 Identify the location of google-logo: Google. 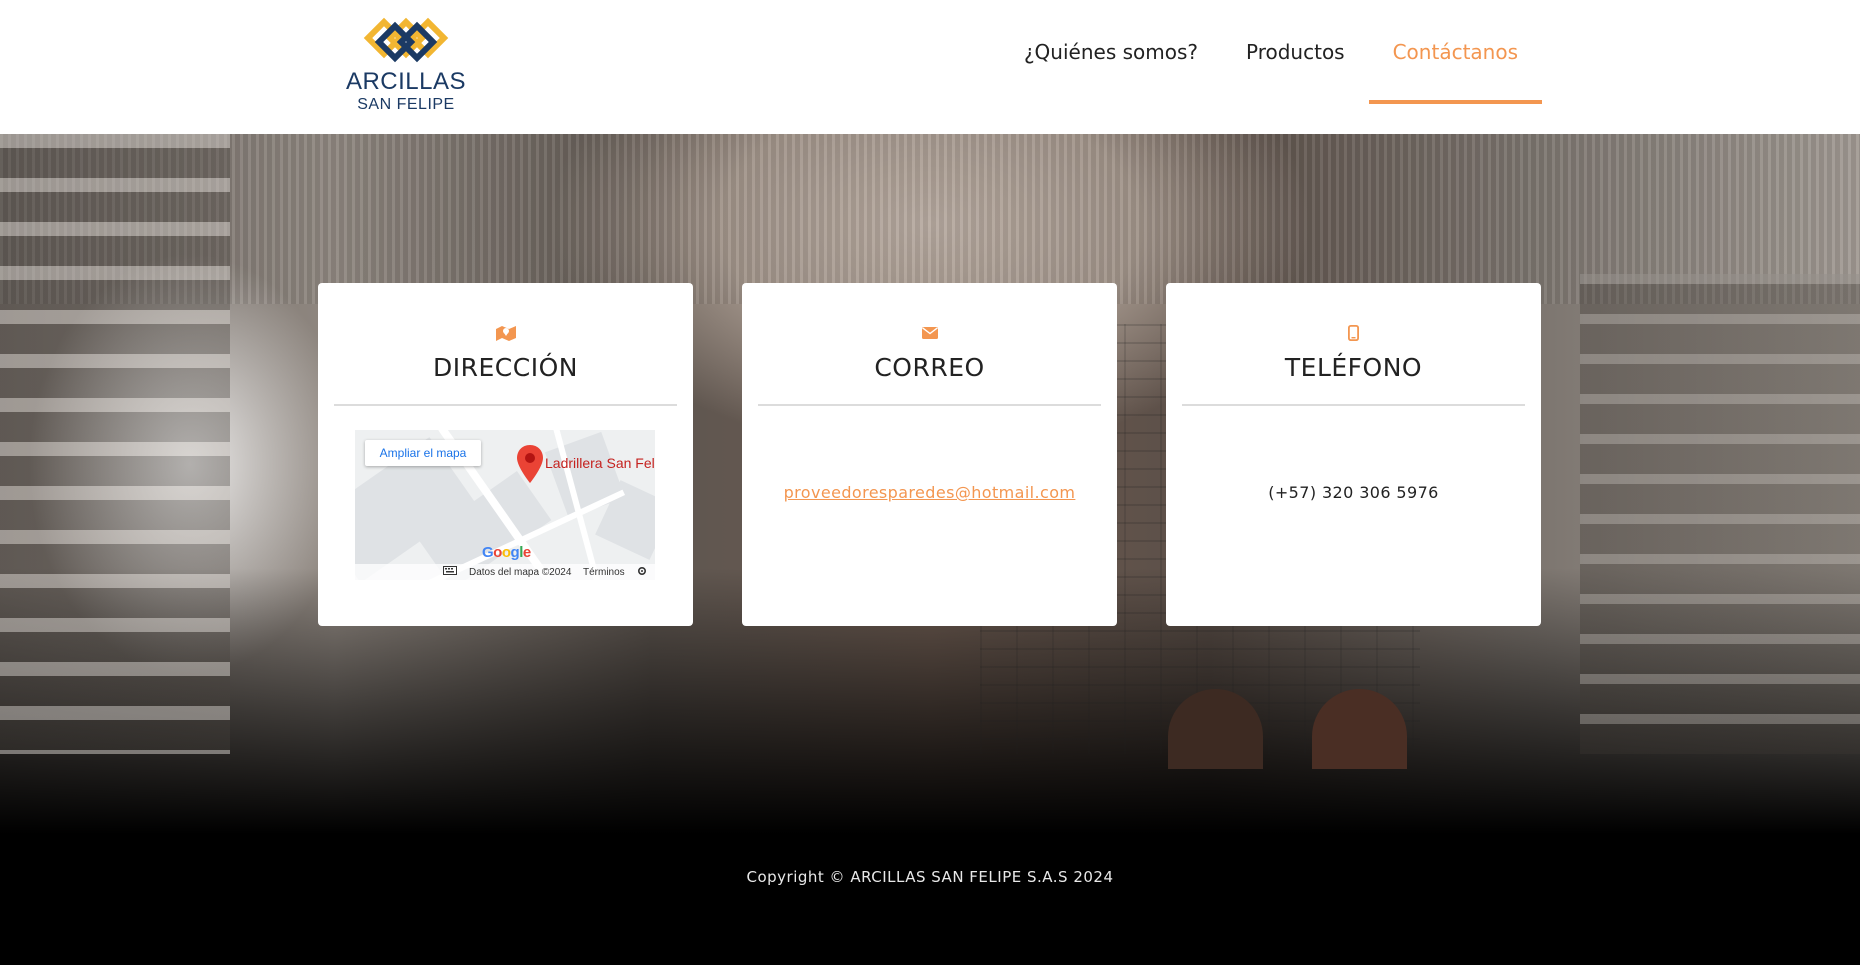
(506, 552).